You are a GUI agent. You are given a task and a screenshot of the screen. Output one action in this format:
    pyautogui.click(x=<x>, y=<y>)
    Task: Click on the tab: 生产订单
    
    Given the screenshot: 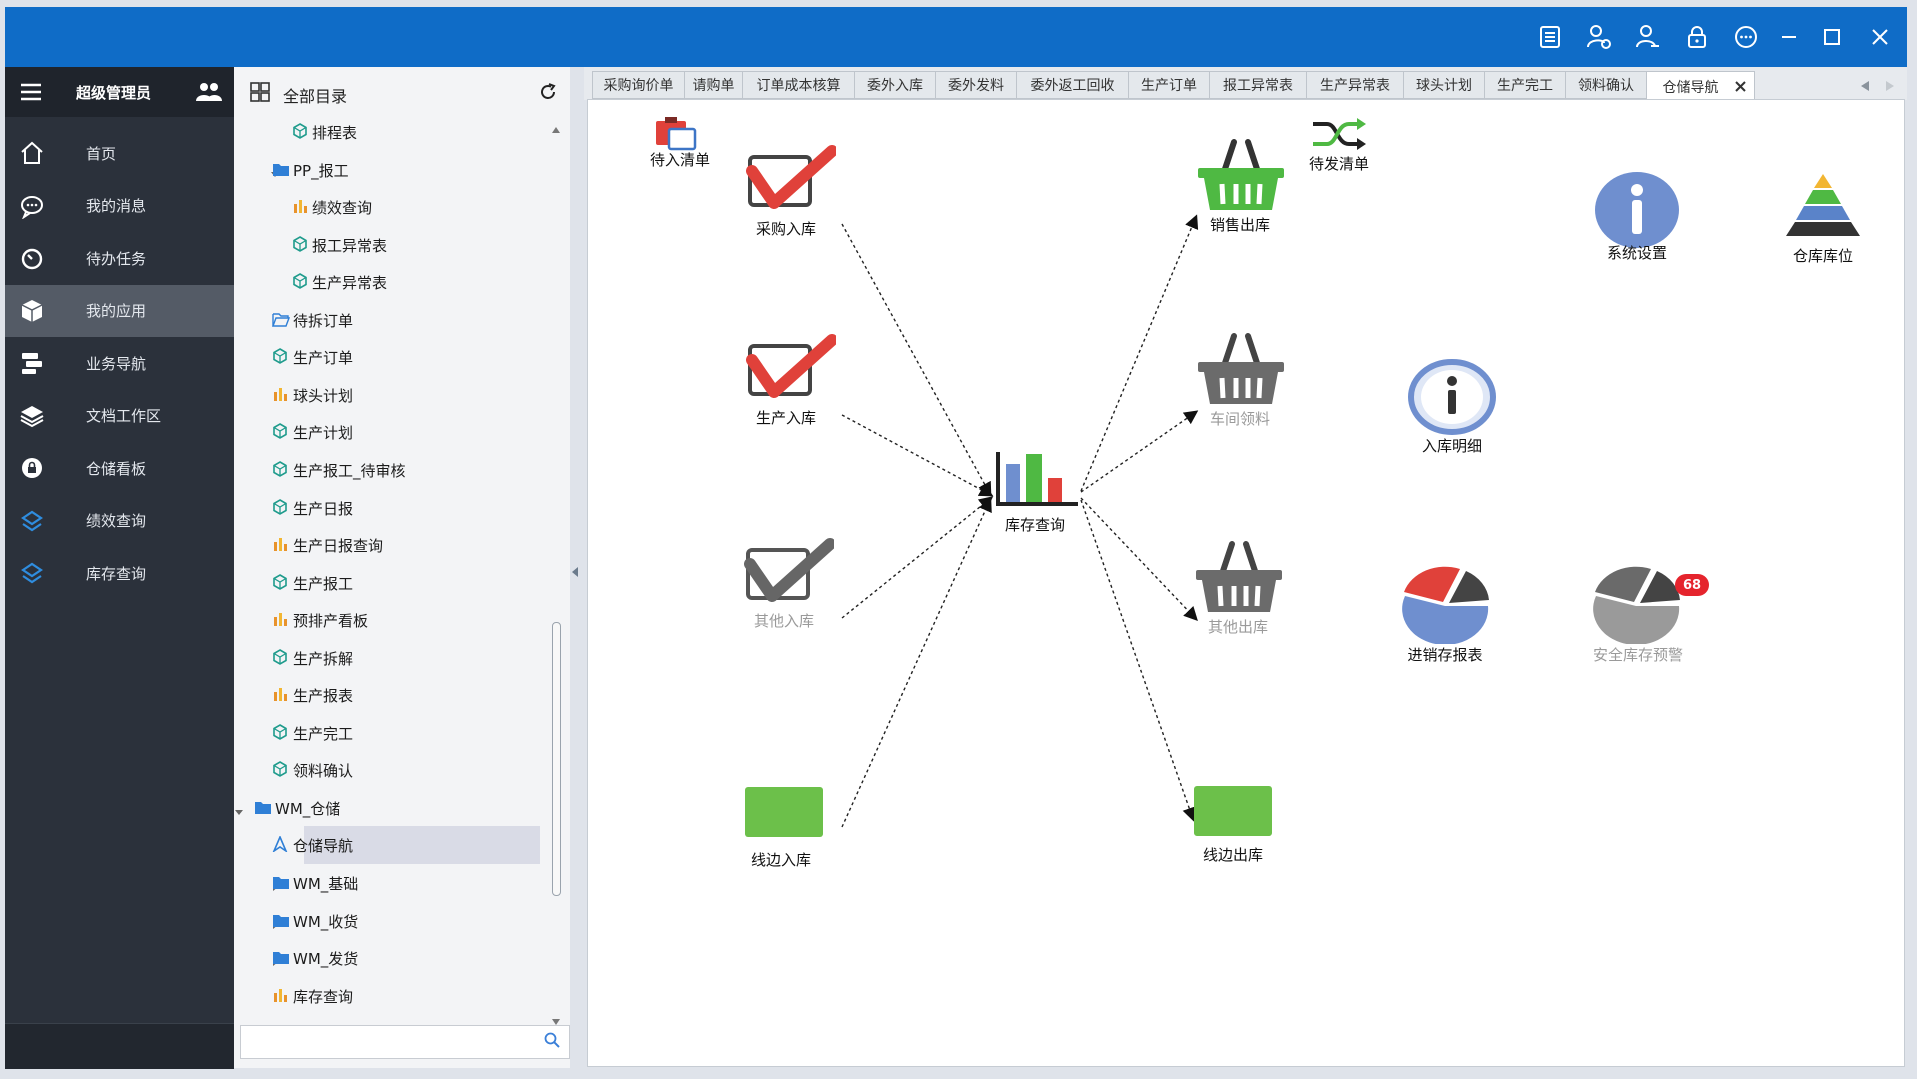 What is the action you would take?
    pyautogui.click(x=1169, y=85)
    